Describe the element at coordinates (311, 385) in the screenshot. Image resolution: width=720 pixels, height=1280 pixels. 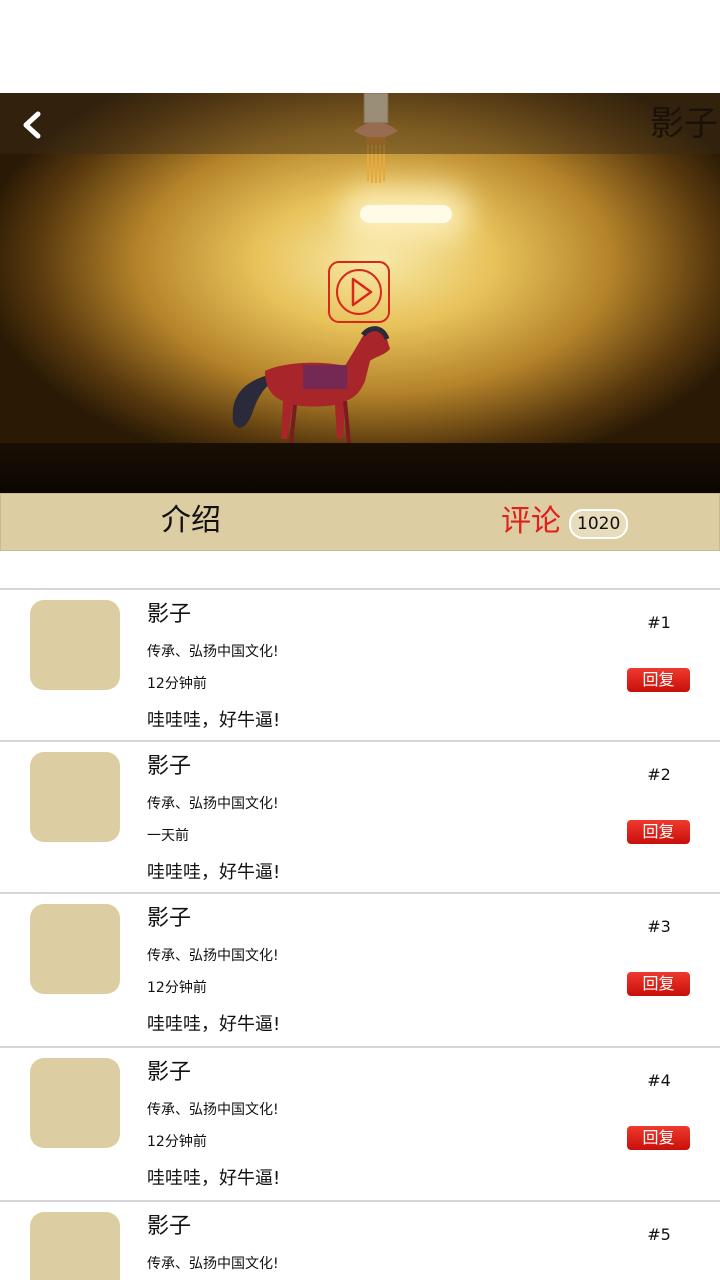
I see `shadow-puppet-horse-image` at that location.